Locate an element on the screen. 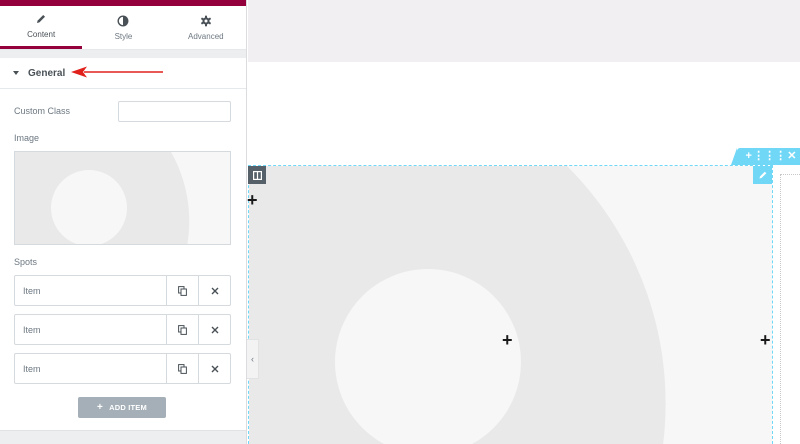 This screenshot has width=800, height=444. panel-gap is located at coordinates (123, 54).